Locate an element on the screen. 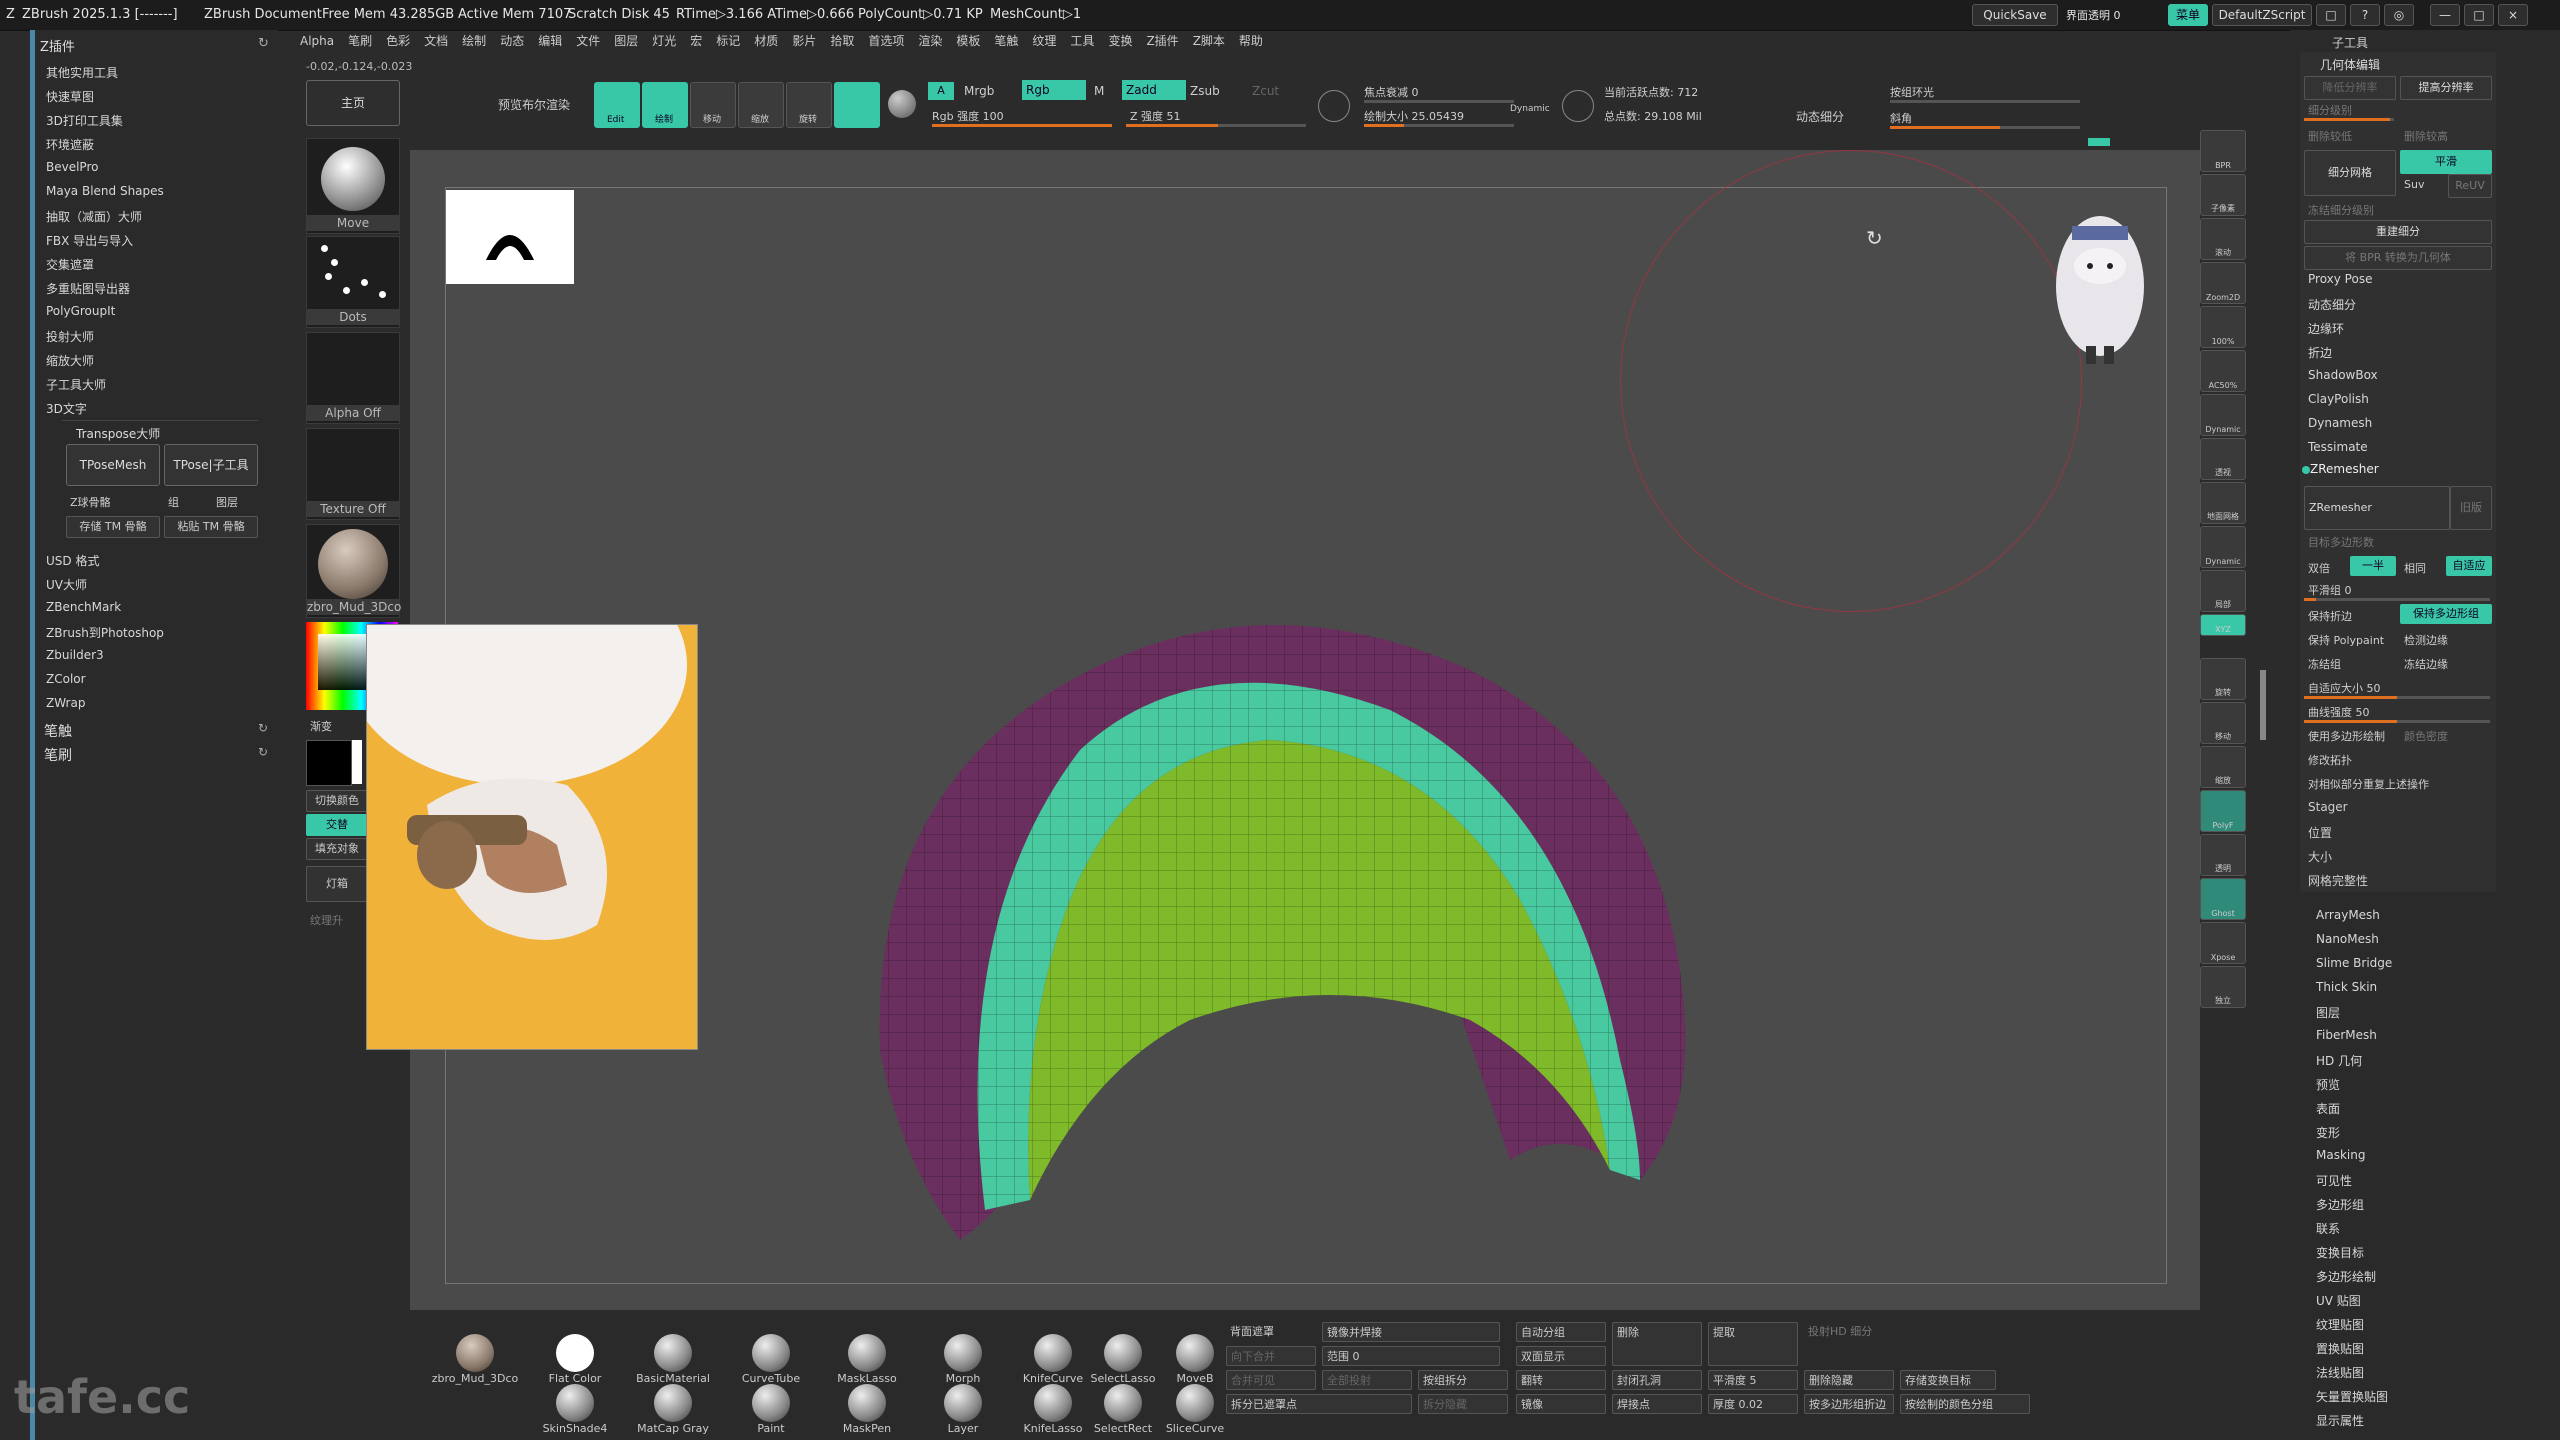 The image size is (2560, 1440). delete-lower-label: 删除较低 is located at coordinates (2330, 136).